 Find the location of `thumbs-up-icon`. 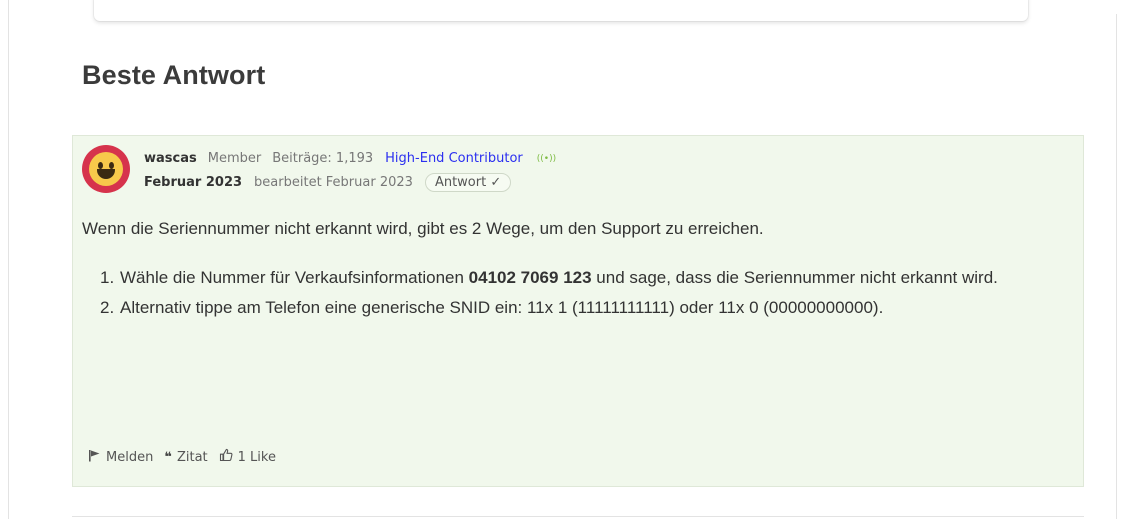

thumbs-up-icon is located at coordinates (226, 457).